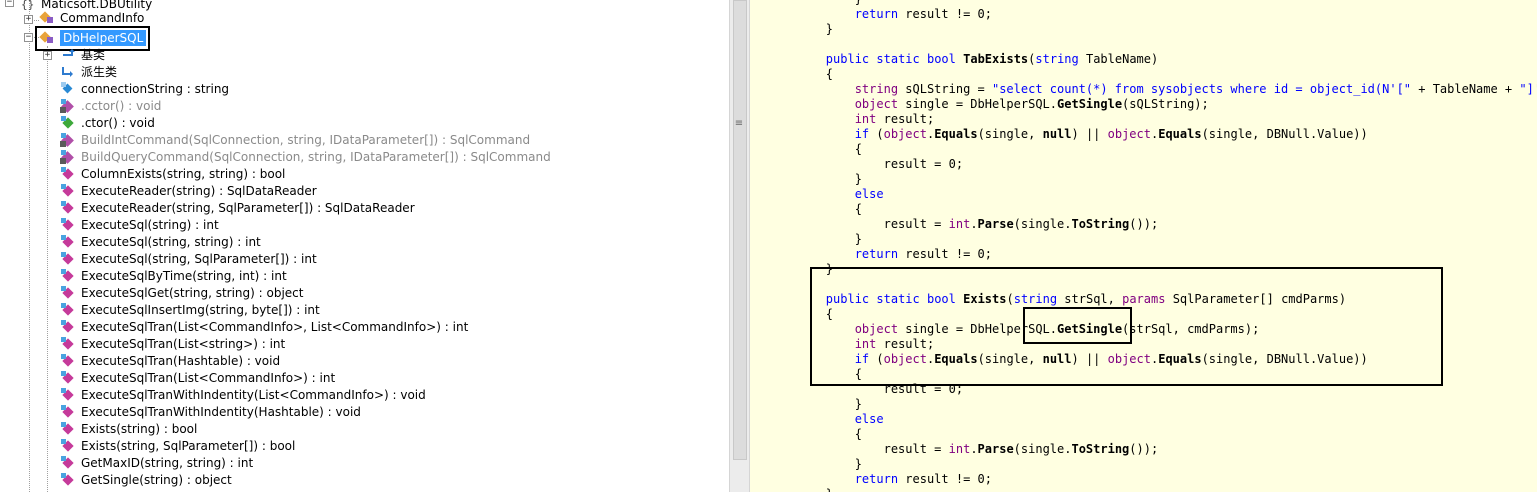 The width and height of the screenshot is (1537, 492). What do you see at coordinates (941, 59) in the screenshot?
I see `code-token: bool` at bounding box center [941, 59].